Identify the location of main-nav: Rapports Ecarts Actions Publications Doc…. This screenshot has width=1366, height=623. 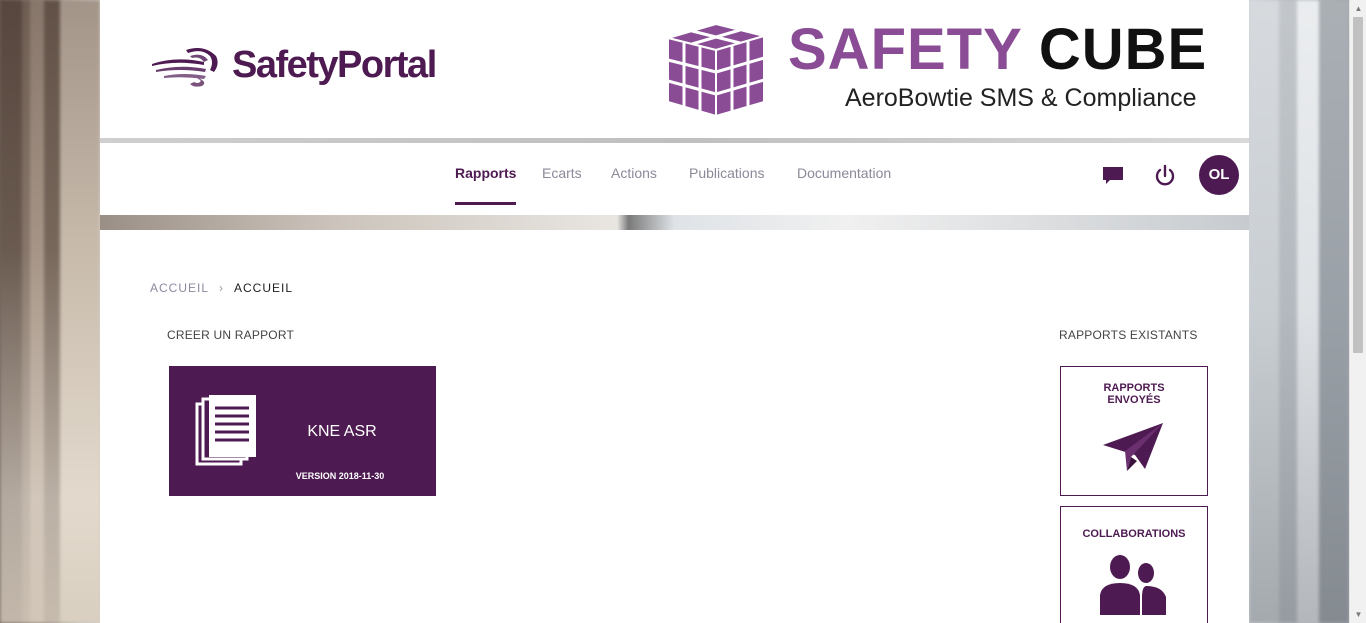
(674, 179).